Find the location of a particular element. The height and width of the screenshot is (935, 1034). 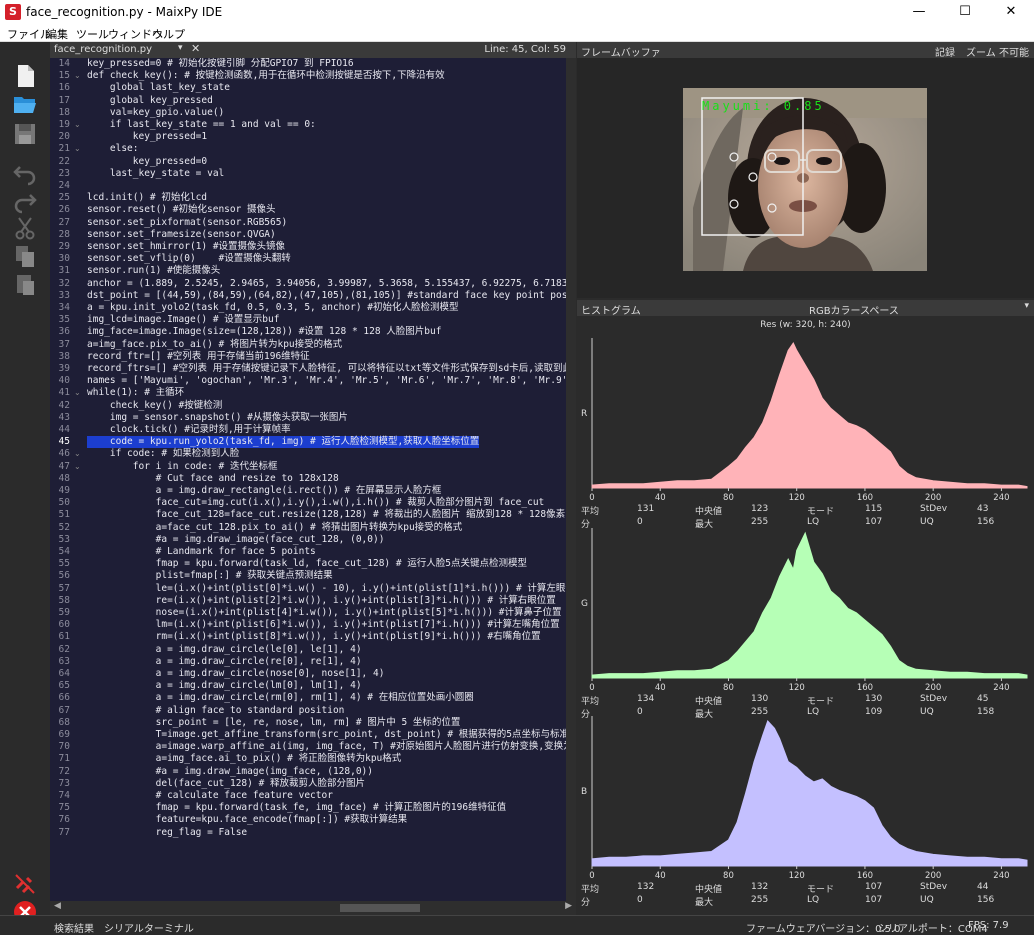

code-line: key_pressed=0 is located at coordinates (147, 162).